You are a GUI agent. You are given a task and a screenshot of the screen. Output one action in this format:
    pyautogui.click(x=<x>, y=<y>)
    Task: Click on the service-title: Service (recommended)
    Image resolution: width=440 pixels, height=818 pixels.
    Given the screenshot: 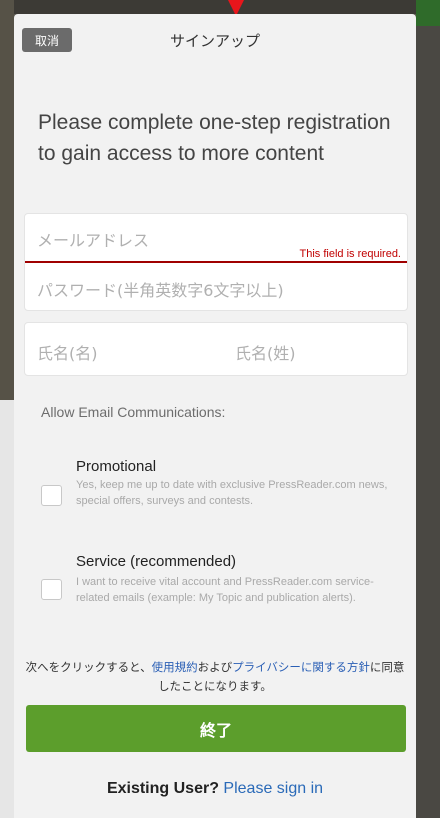 What is the action you would take?
    pyautogui.click(x=156, y=561)
    